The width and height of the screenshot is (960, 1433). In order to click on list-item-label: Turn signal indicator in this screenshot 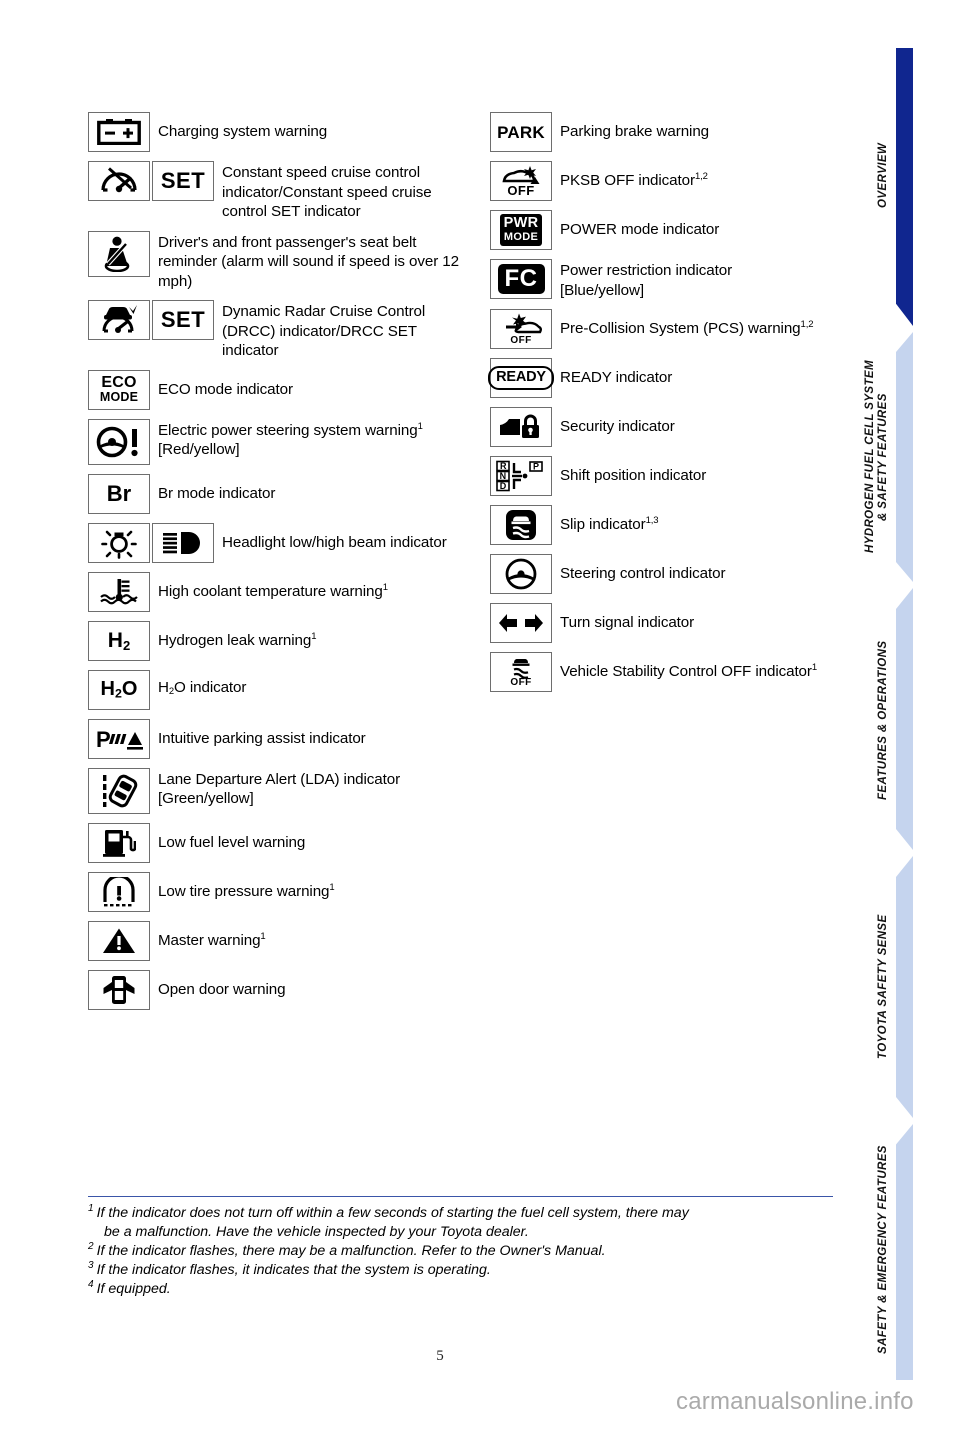, I will do `click(627, 623)`.